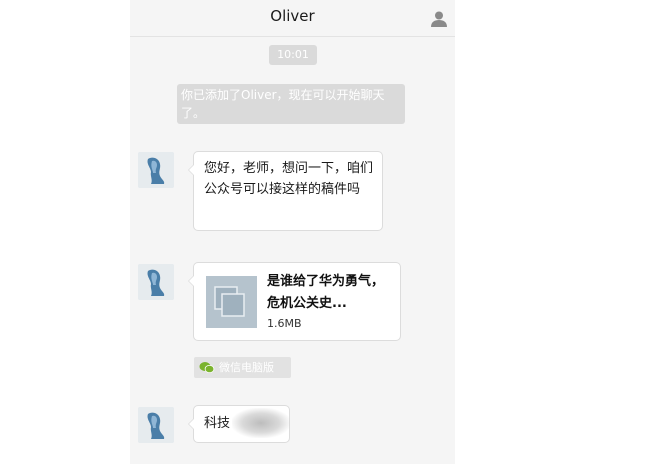 The image size is (664, 464). What do you see at coordinates (439, 19) in the screenshot?
I see `user-profile-icon` at bounding box center [439, 19].